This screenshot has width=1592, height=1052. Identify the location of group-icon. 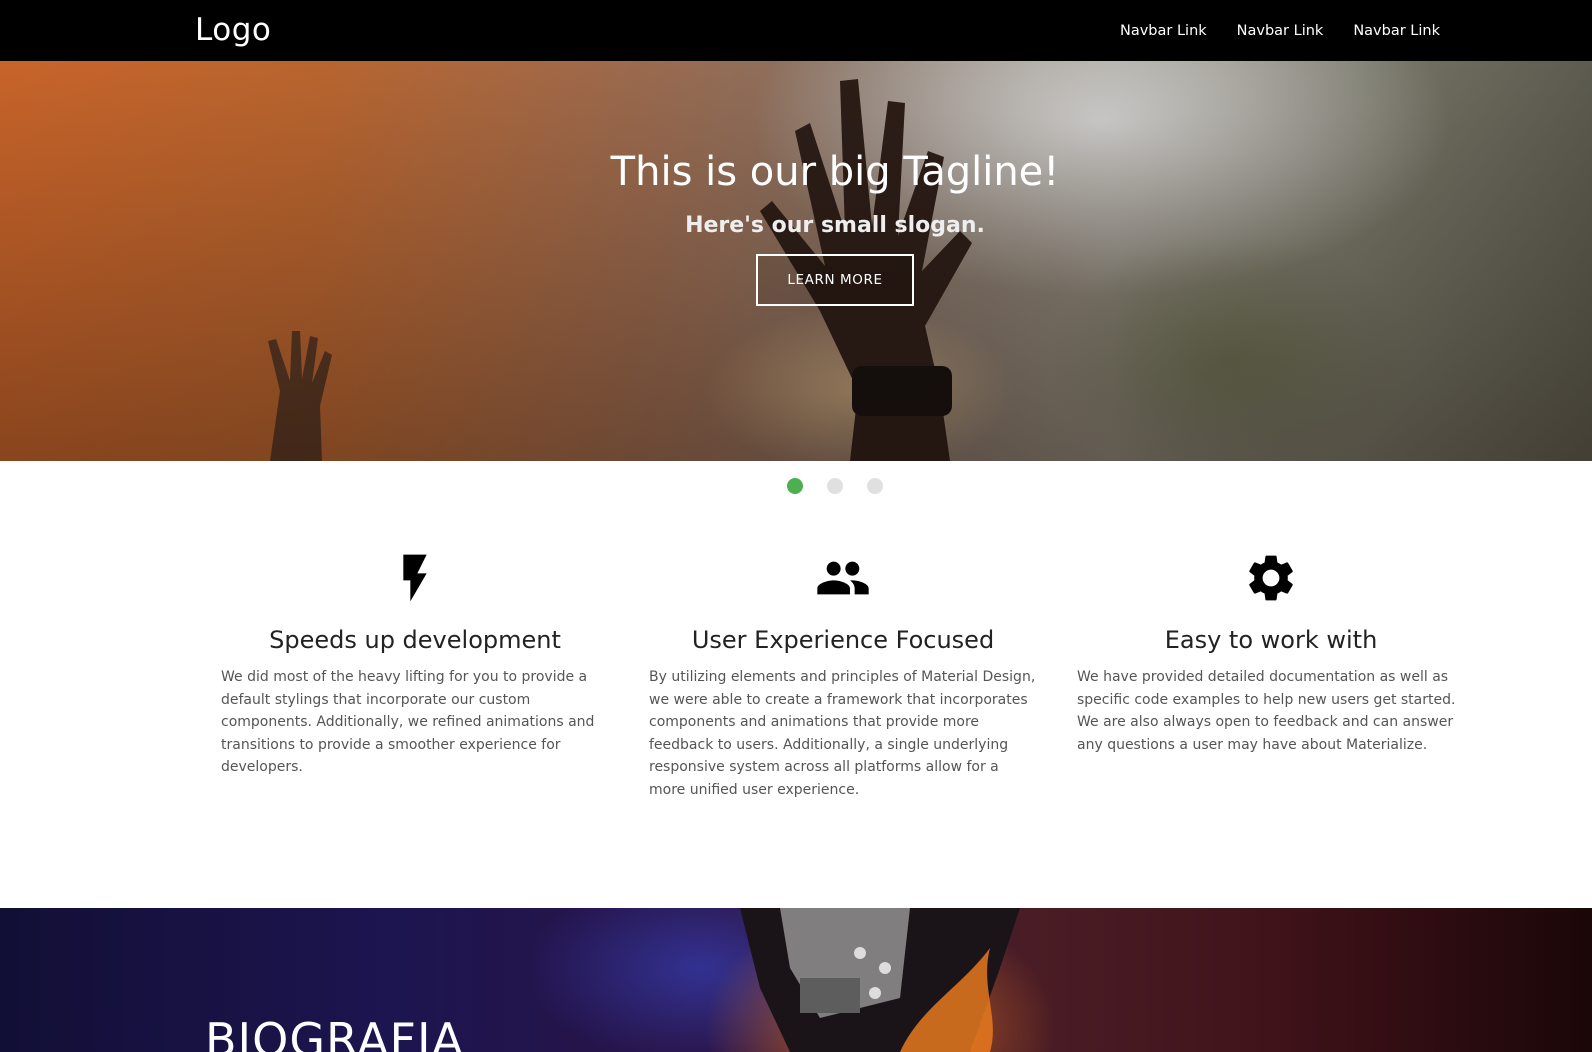
(843, 578).